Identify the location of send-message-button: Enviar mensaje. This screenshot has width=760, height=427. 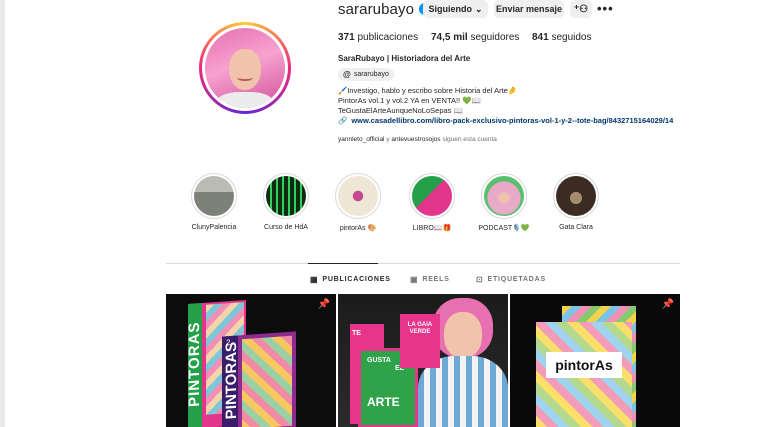
(529, 9).